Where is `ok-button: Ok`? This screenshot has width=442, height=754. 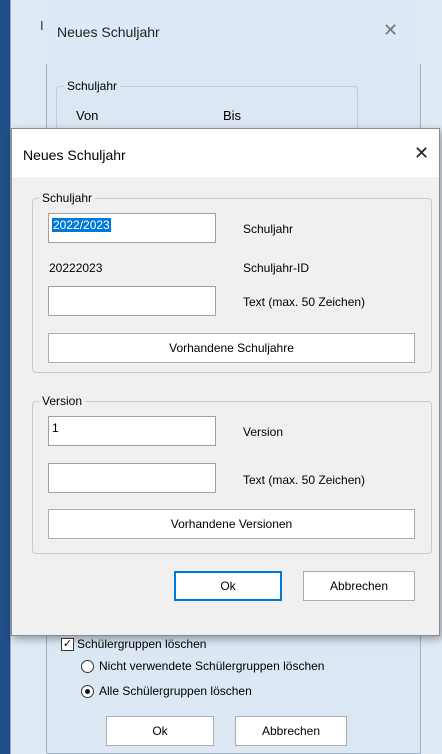
ok-button: Ok is located at coordinates (228, 586).